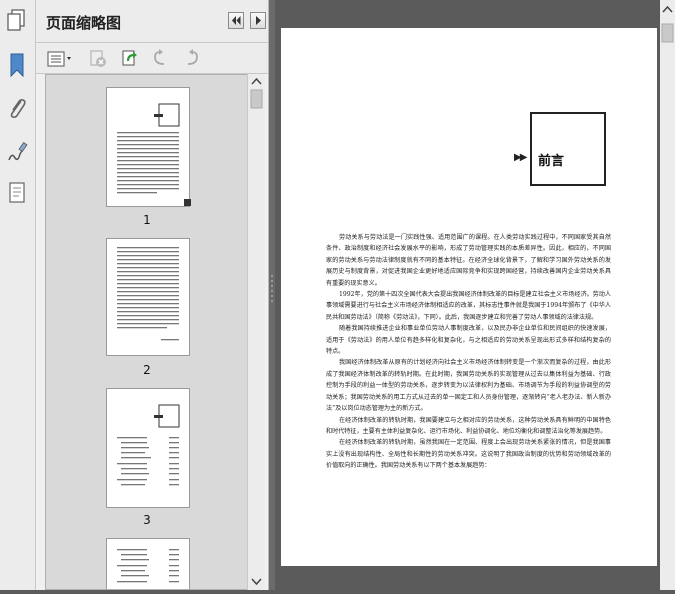  Describe the element at coordinates (17, 65) in the screenshot. I see `bookmark-icon` at that location.